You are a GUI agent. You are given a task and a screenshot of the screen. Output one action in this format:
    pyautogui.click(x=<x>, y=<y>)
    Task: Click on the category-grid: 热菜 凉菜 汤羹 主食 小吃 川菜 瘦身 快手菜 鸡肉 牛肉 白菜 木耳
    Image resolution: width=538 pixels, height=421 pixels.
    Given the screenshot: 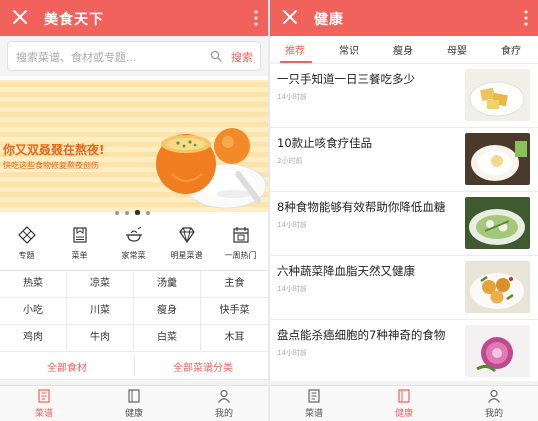 What is the action you would take?
    pyautogui.click(x=134, y=311)
    